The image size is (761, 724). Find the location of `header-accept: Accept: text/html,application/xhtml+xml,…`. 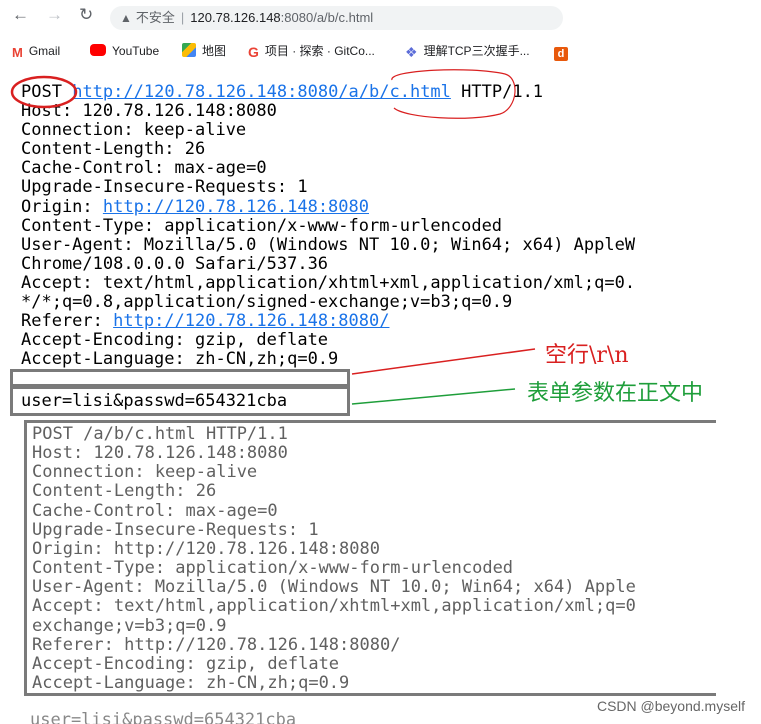

header-accept: Accept: text/html,application/xhtml+xml,… is located at coordinates (328, 282).